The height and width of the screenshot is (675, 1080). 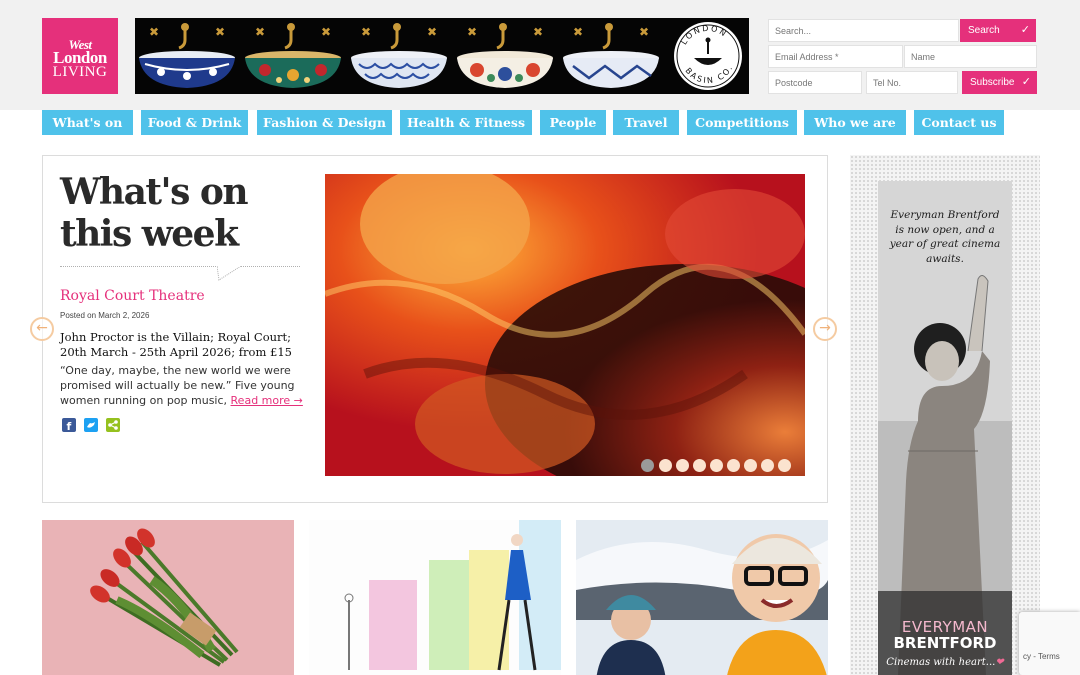 I want to click on fashion-illustration-image, so click(x=435, y=597).